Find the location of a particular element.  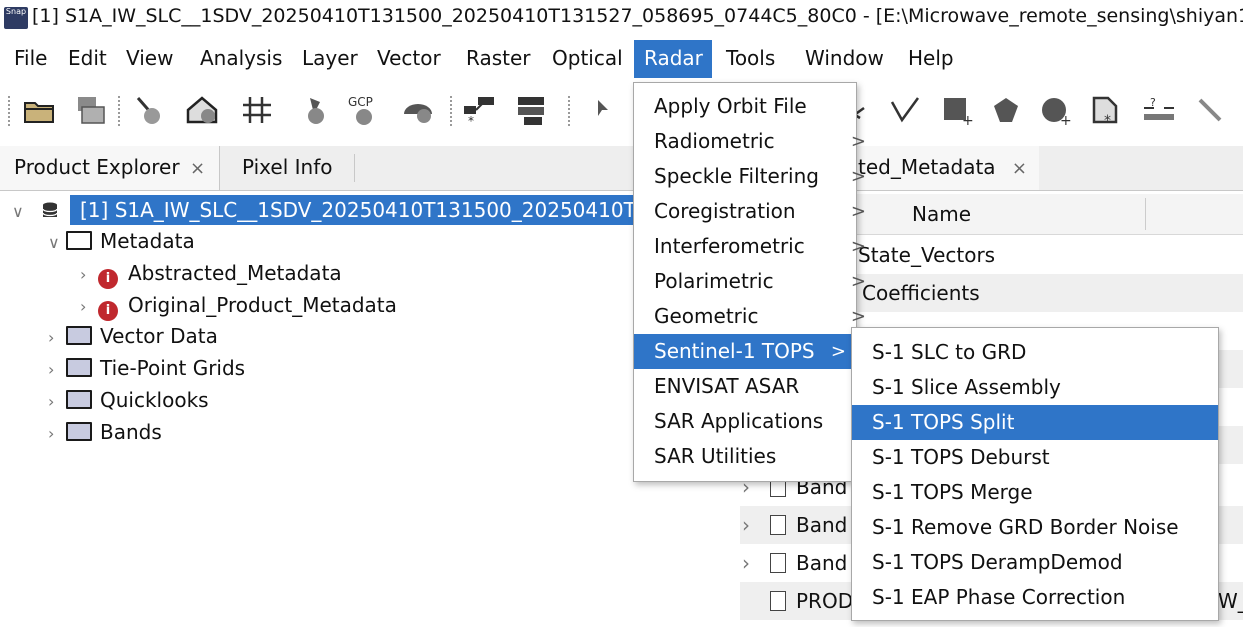

row-label: Coefficients is located at coordinates (921, 293).